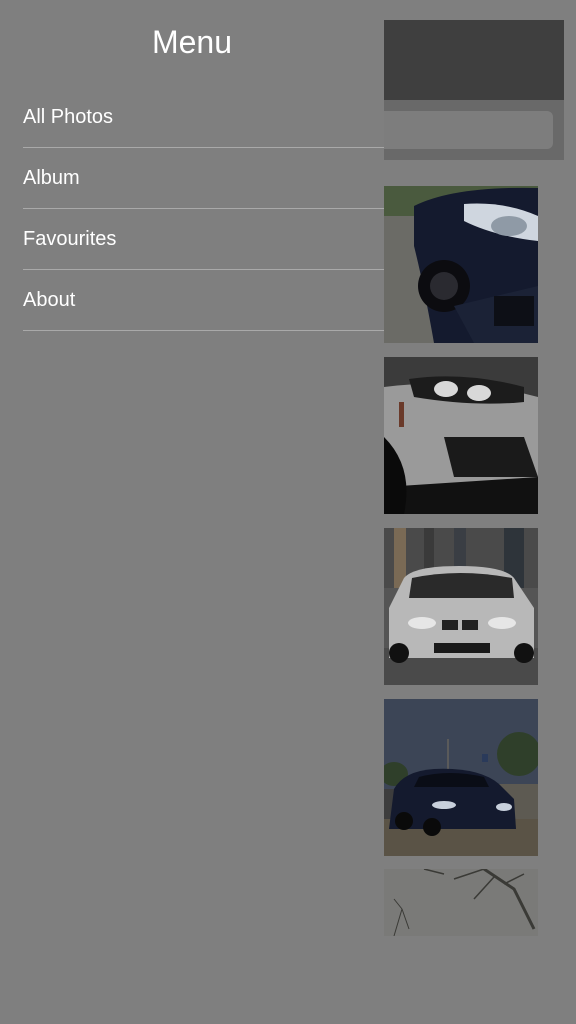 Image resolution: width=576 pixels, height=1024 pixels. I want to click on menu-item-favourites: Favourites, so click(203, 239).